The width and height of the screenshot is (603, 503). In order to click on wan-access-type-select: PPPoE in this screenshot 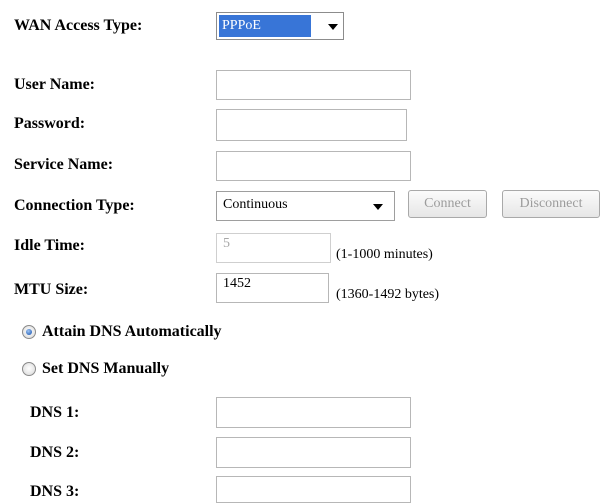, I will do `click(280, 26)`.